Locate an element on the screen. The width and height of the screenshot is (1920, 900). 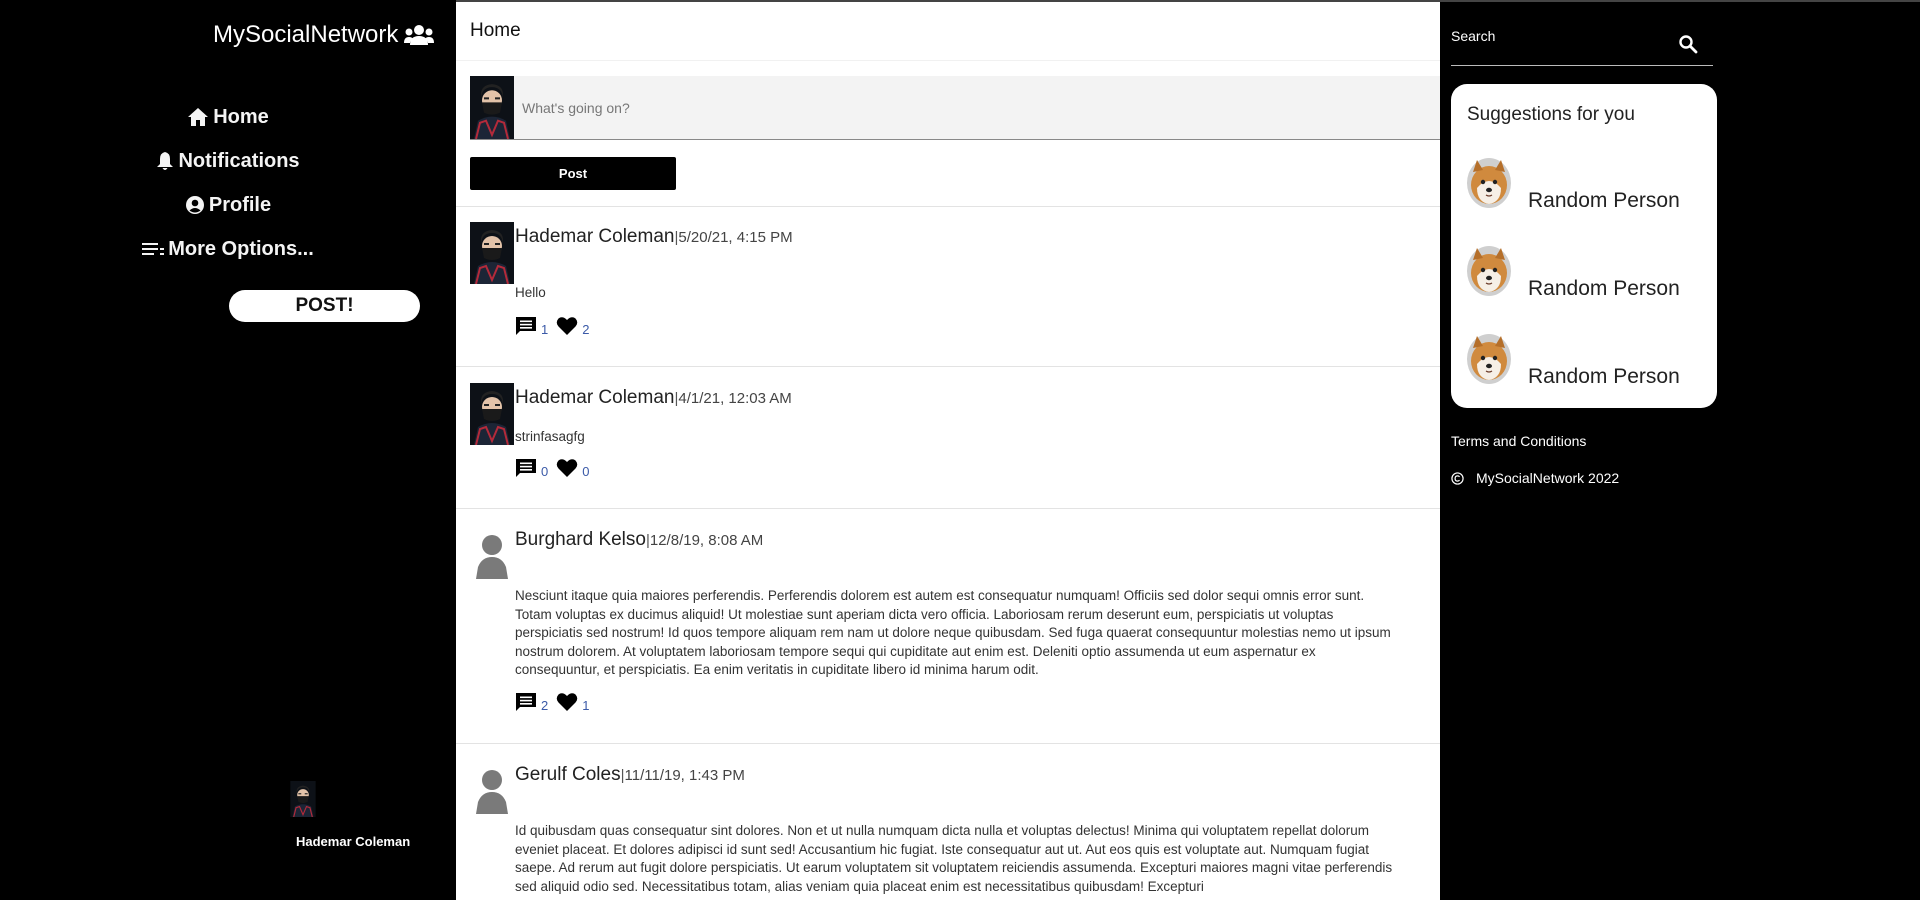
post-date: 5/20/21, 4:15 PM is located at coordinates (735, 237).